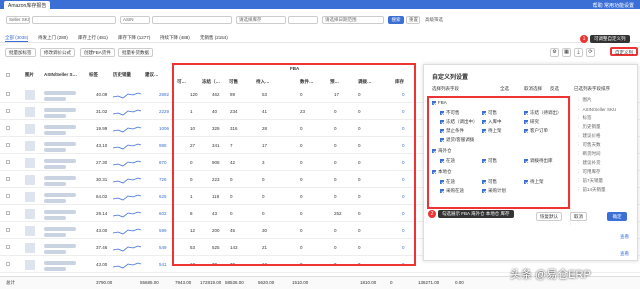 The height and width of the screenshot is (289, 640). Describe the element at coordinates (588, 145) in the screenshot. I see `sorted-field-item: ⋮ 可售天数` at that location.